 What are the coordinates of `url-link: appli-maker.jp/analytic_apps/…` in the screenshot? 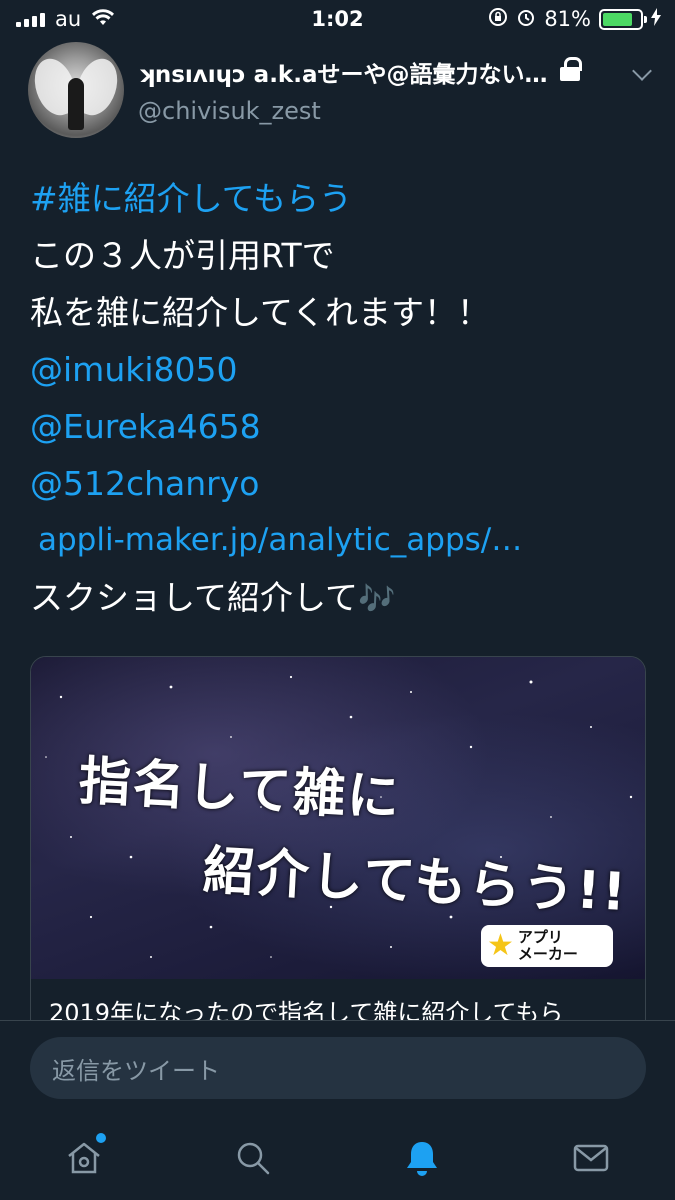 It's located at (337, 540).